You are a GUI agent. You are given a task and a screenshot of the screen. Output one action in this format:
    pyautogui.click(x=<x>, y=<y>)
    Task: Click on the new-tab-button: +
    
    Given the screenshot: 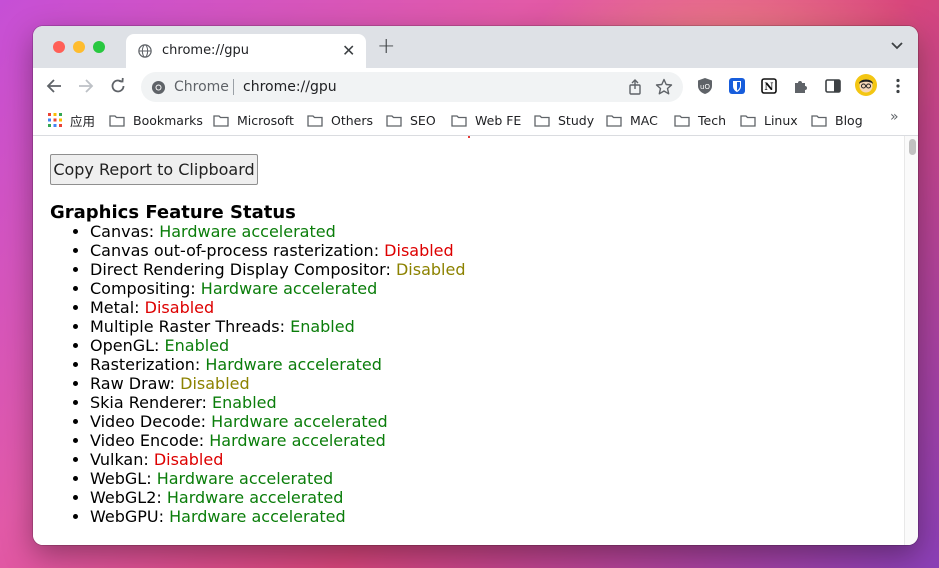 What is the action you would take?
    pyautogui.click(x=386, y=46)
    